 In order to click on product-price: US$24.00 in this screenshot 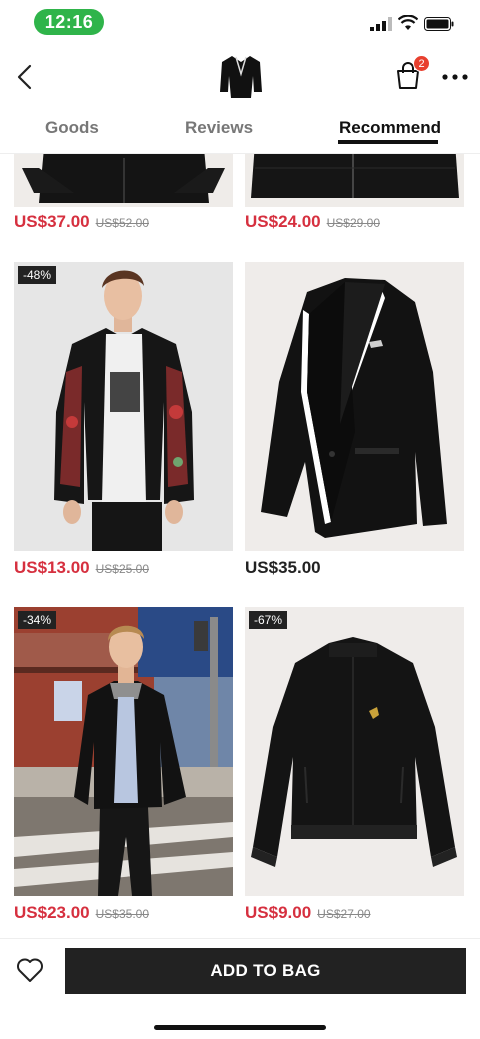, I will do `click(283, 221)`.